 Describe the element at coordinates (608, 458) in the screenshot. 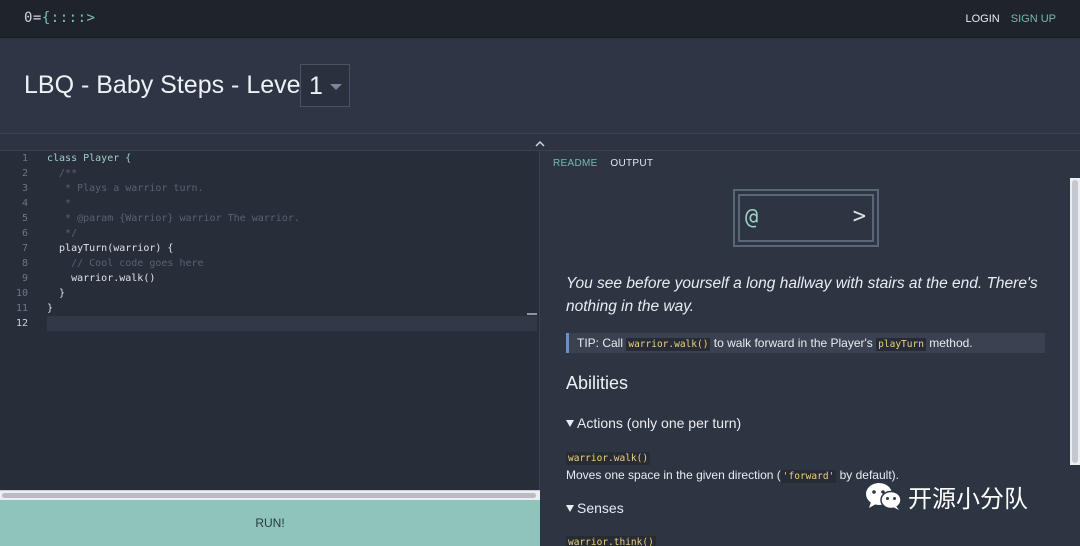

I see `ability-walk-code: warrior.walk()` at that location.